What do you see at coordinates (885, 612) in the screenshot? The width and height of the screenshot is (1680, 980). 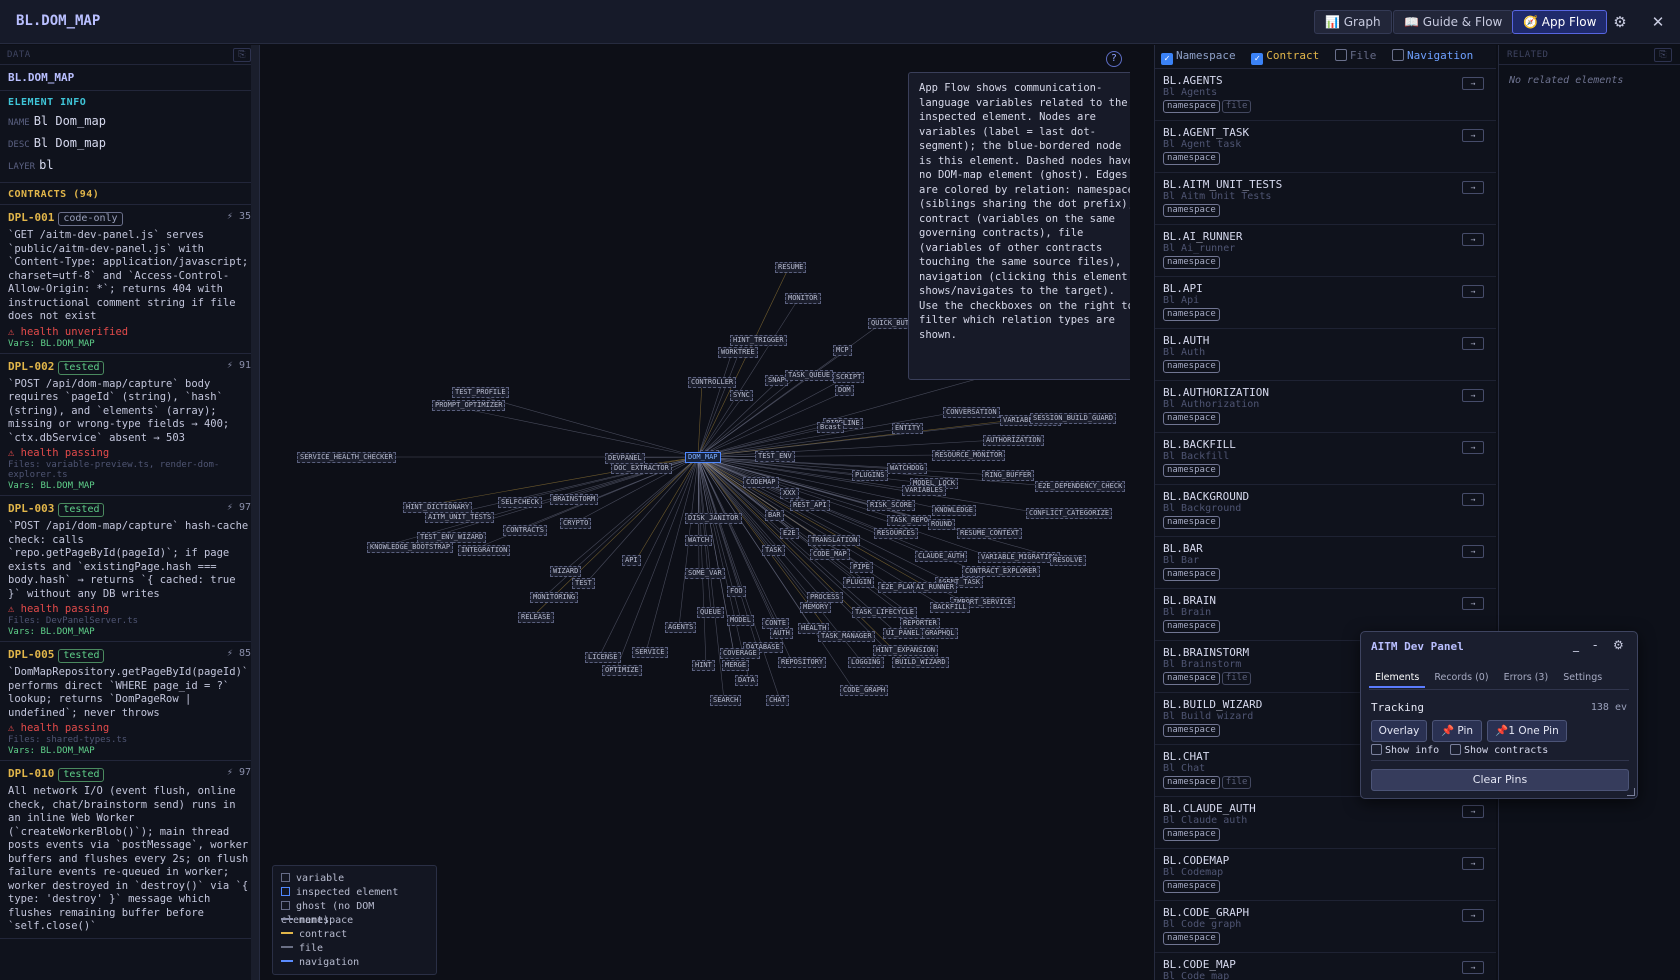 I see `graph-node: TASK_LIFECYCLE` at bounding box center [885, 612].